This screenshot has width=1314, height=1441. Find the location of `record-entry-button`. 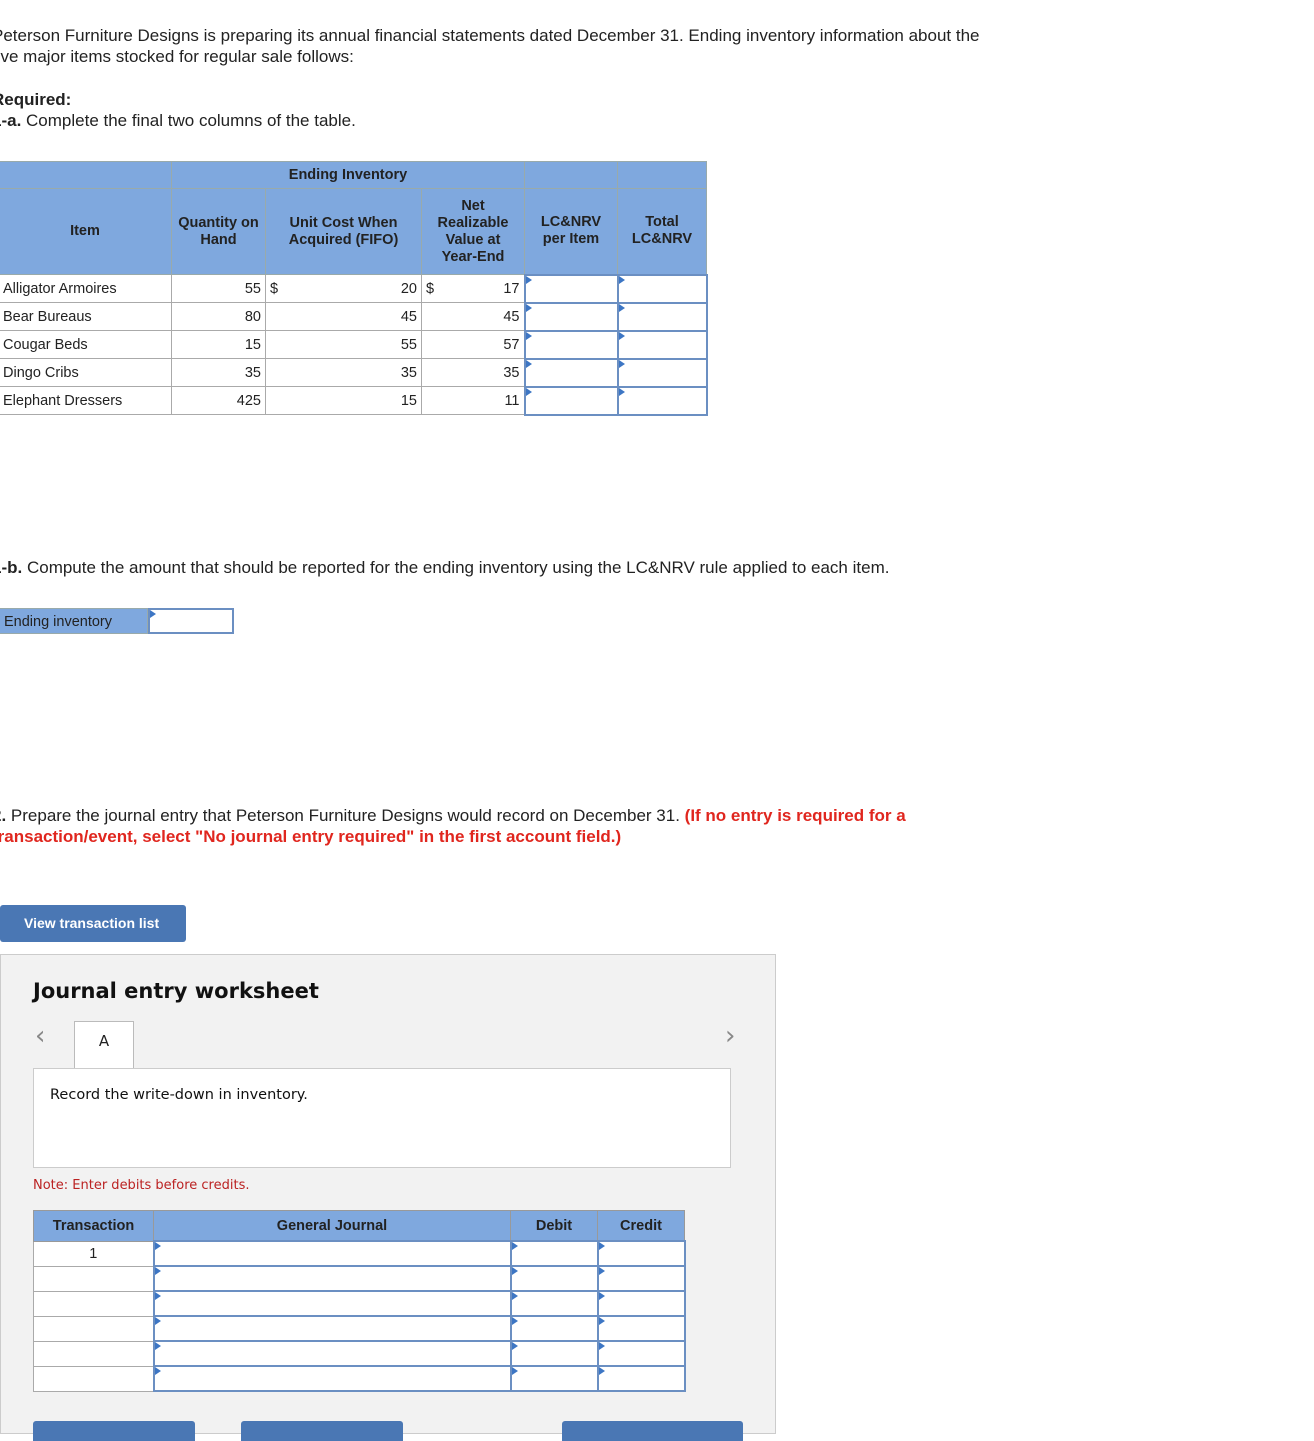

record-entry-button is located at coordinates (114, 1431).